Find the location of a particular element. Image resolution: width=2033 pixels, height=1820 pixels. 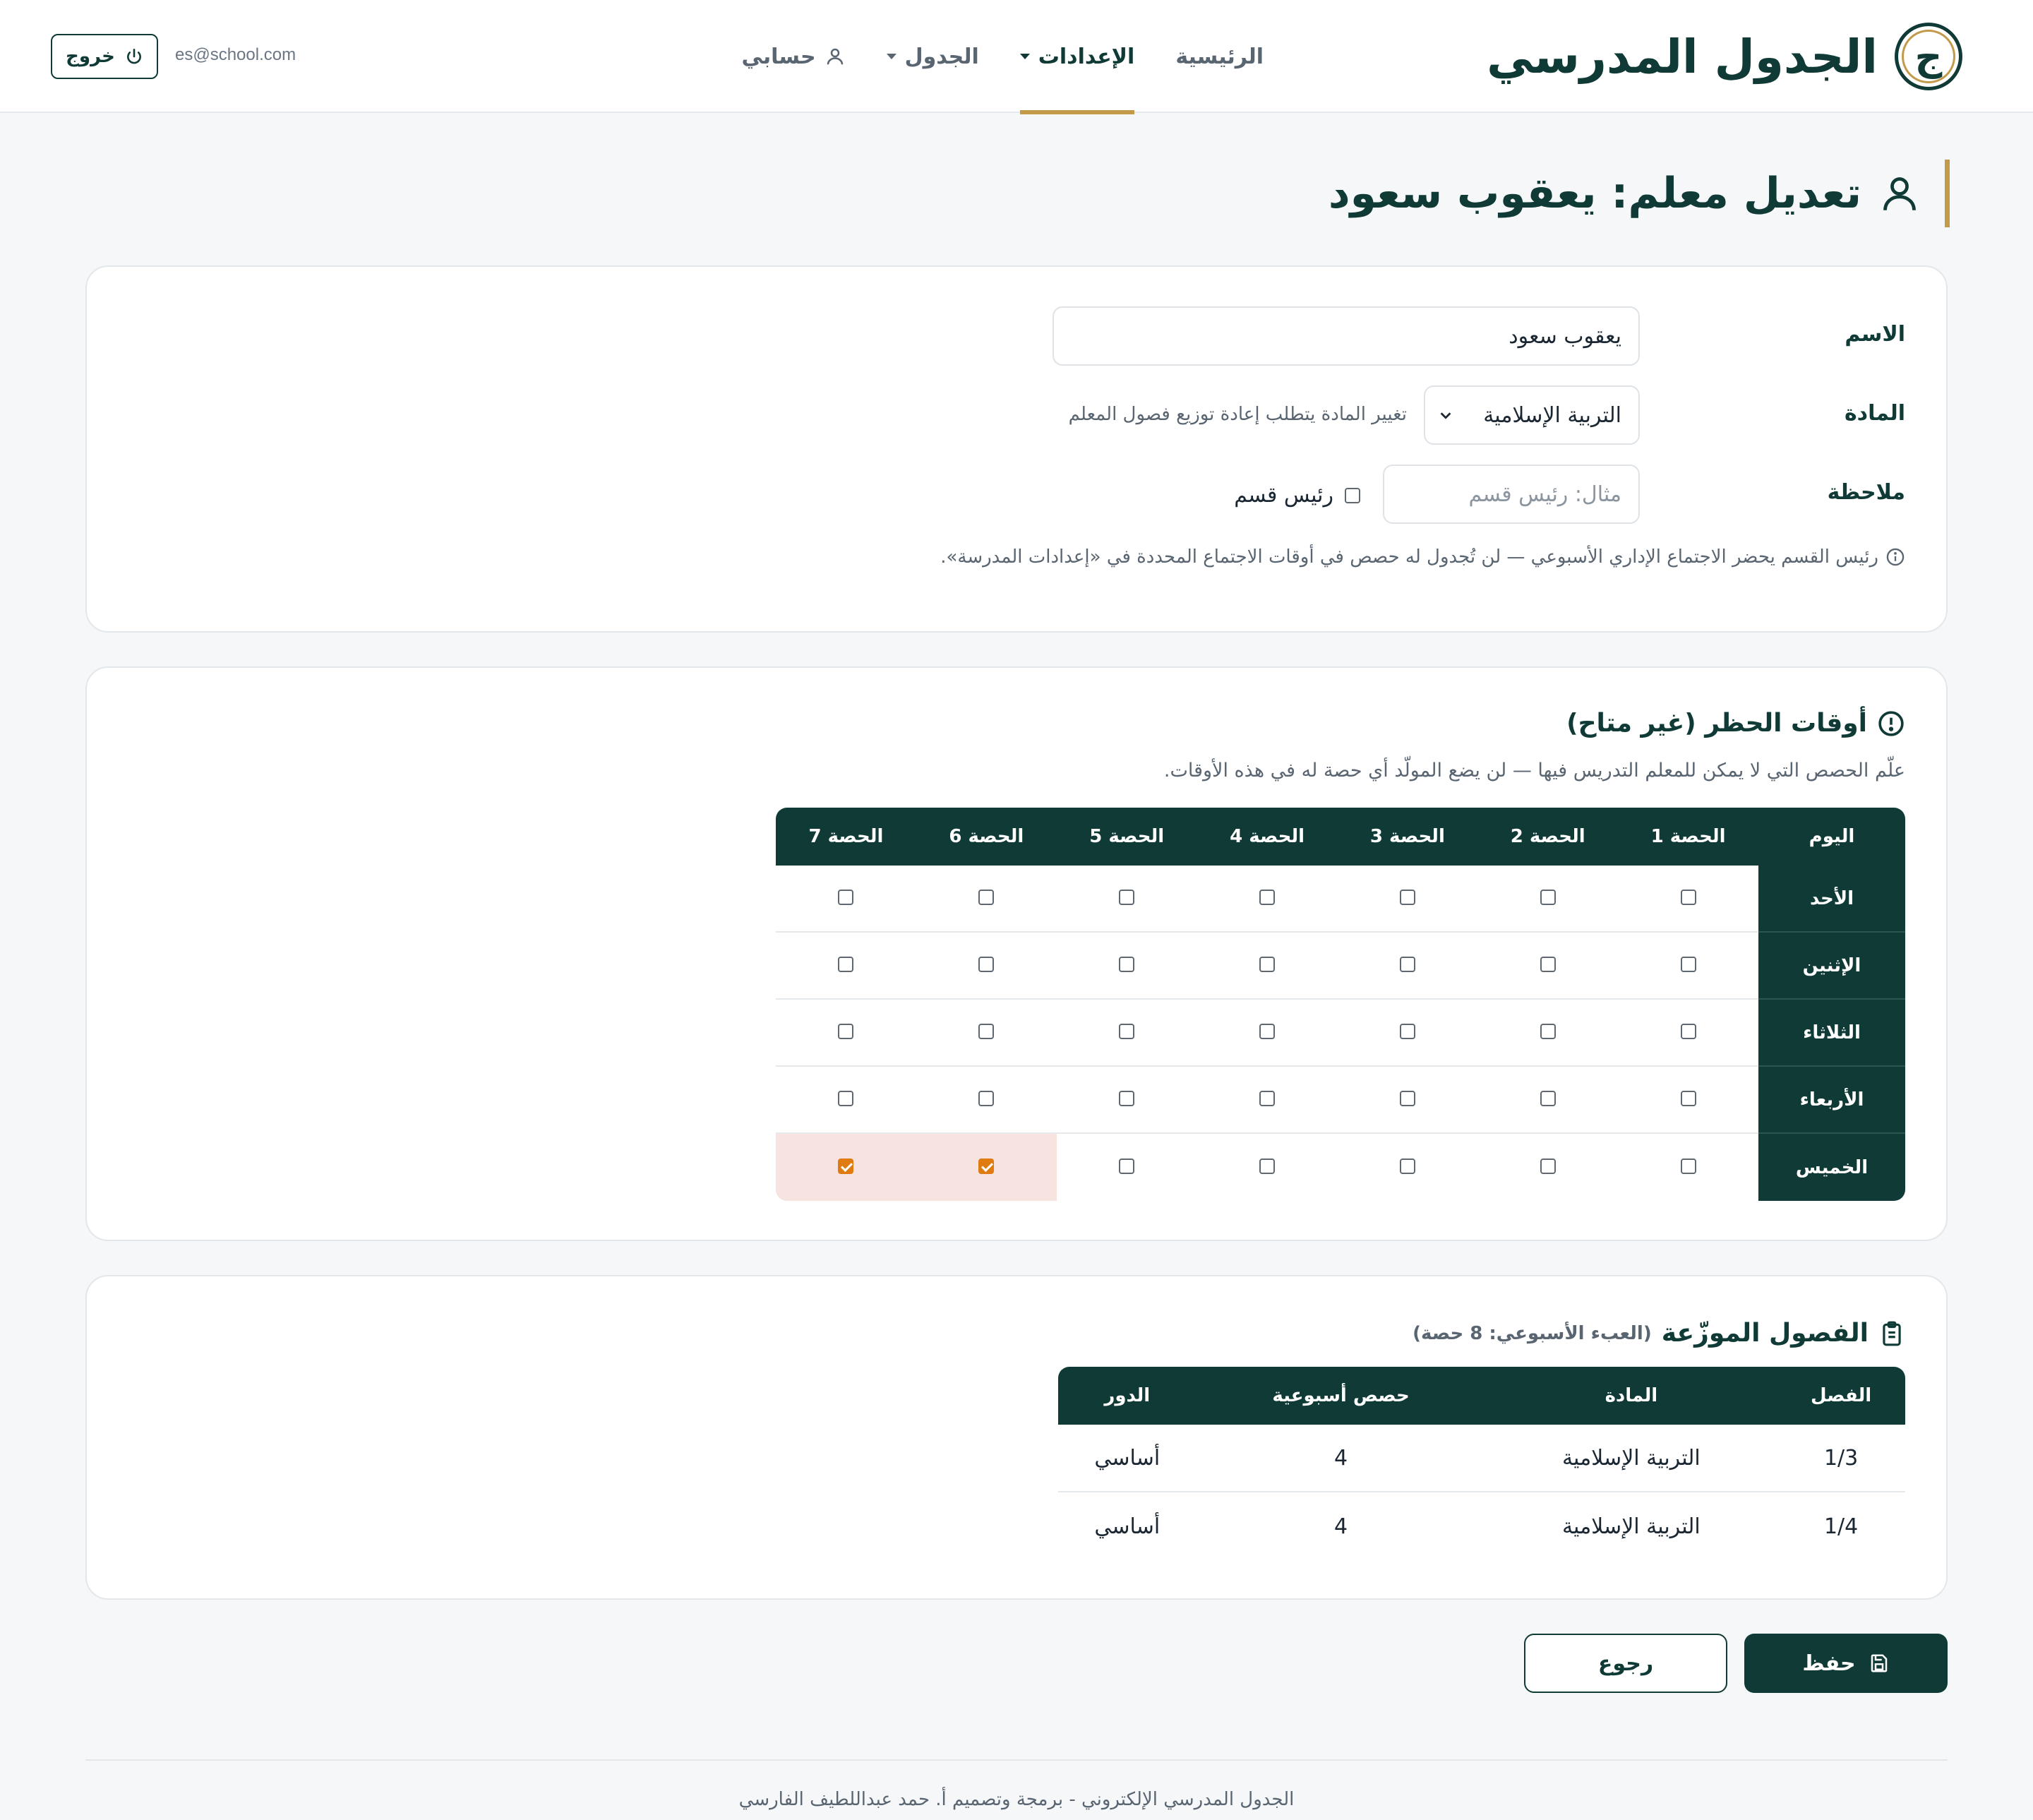

name-input is located at coordinates (1346, 336).